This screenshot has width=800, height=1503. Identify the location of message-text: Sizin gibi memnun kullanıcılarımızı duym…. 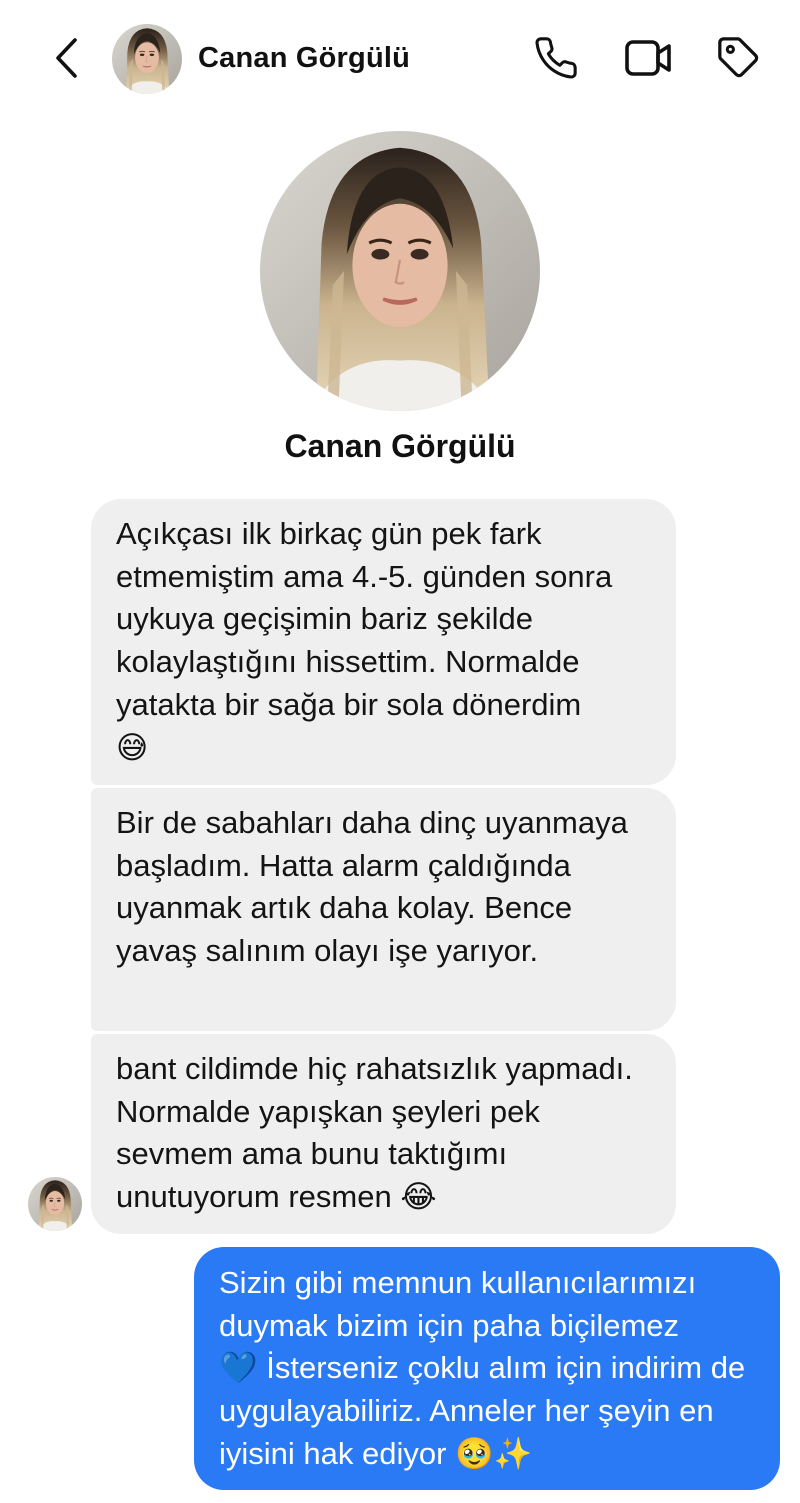
(458, 1304).